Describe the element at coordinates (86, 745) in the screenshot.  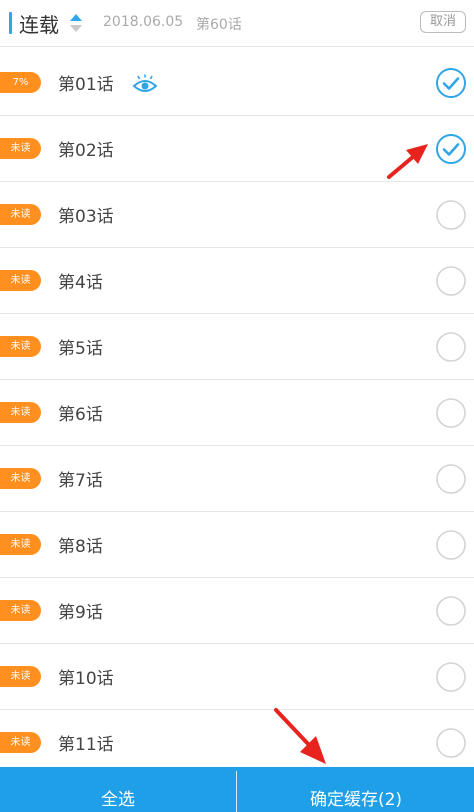
I see `chapter-title: 第11话` at that location.